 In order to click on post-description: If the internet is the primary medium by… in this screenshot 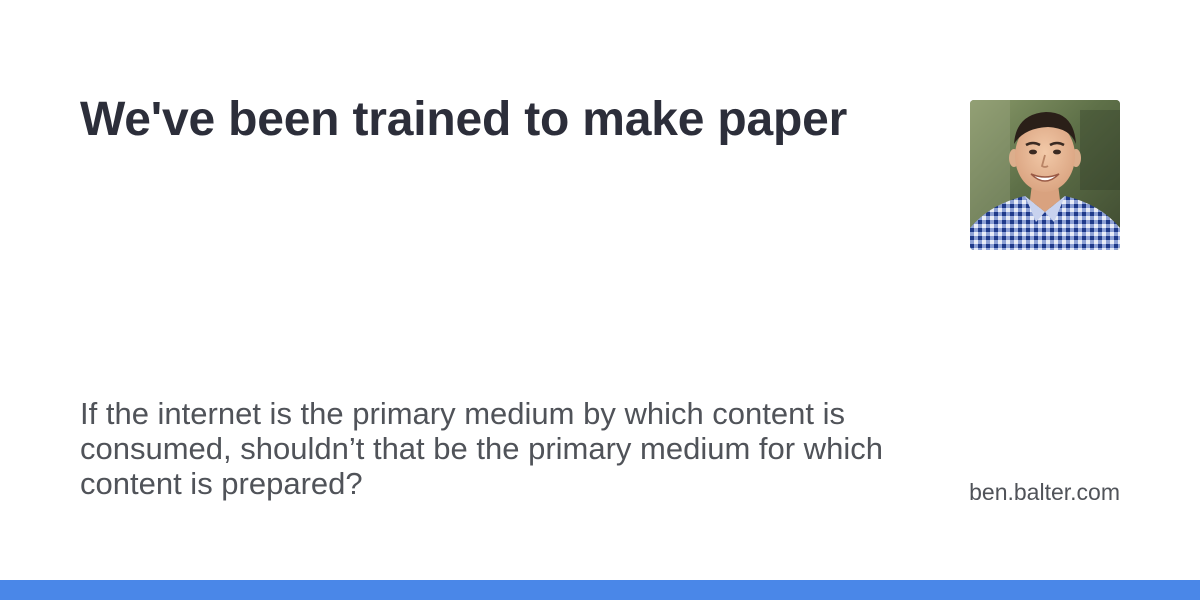, I will do `click(481, 448)`.